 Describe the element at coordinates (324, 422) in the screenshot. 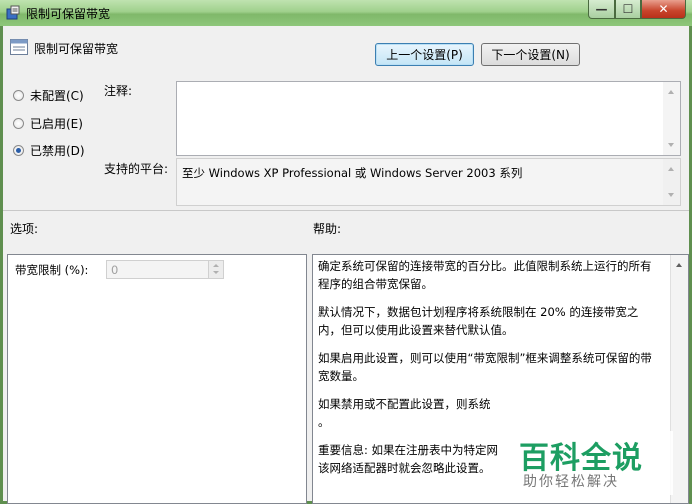

I see `help-paragraph: 。` at that location.